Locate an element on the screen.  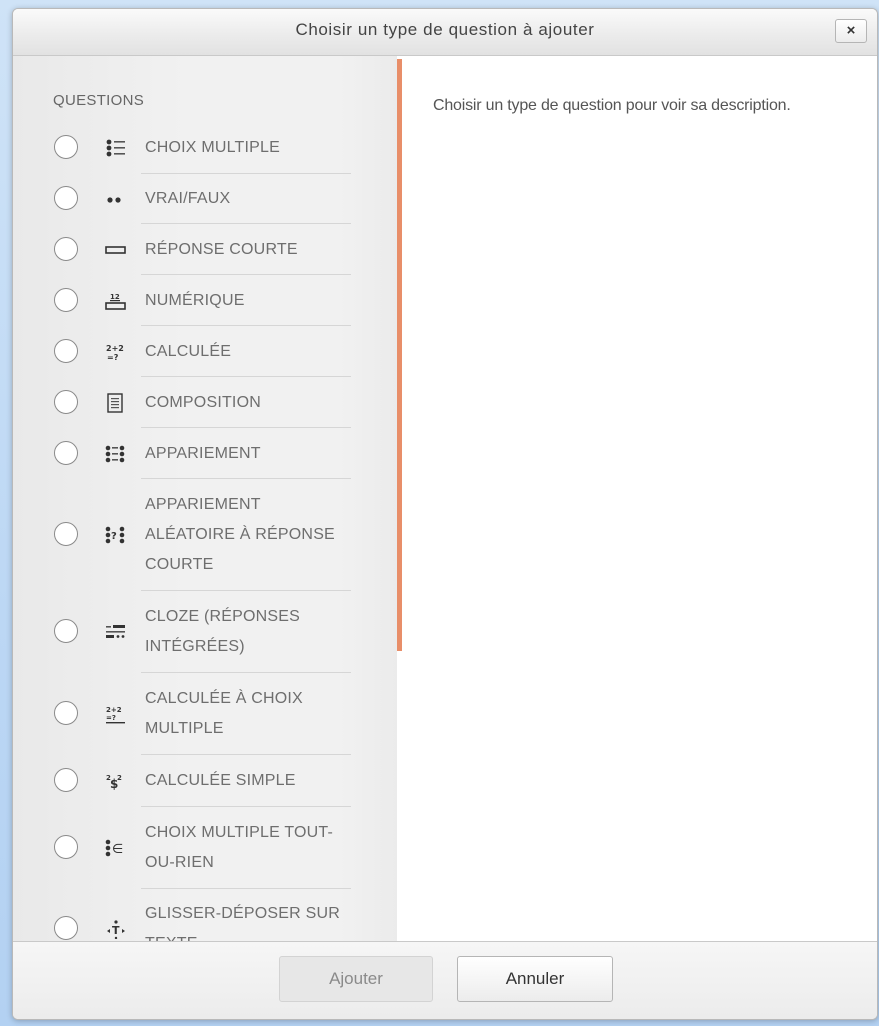
truefalse-icon is located at coordinates (114, 200).